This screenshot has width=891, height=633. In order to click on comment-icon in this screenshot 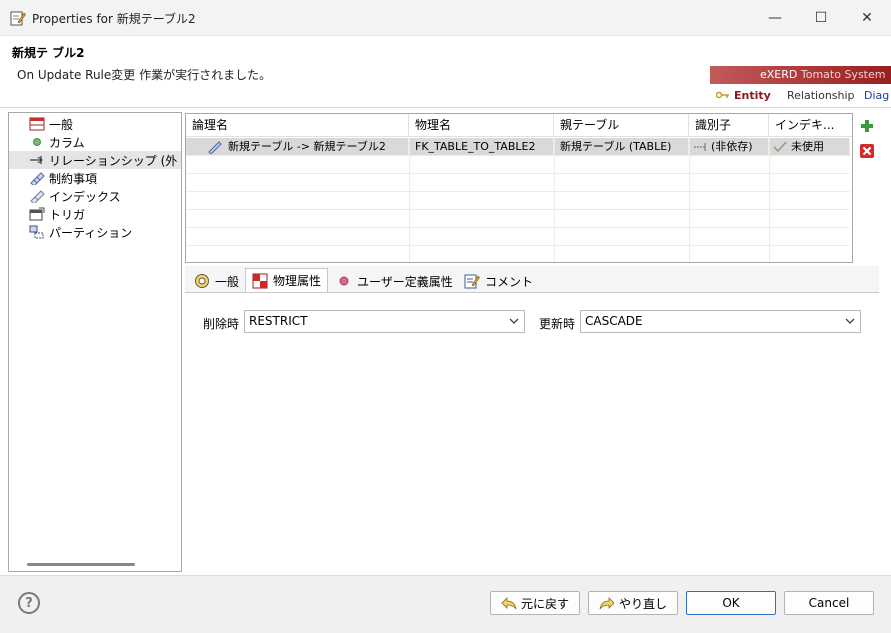, I will do `click(472, 281)`.